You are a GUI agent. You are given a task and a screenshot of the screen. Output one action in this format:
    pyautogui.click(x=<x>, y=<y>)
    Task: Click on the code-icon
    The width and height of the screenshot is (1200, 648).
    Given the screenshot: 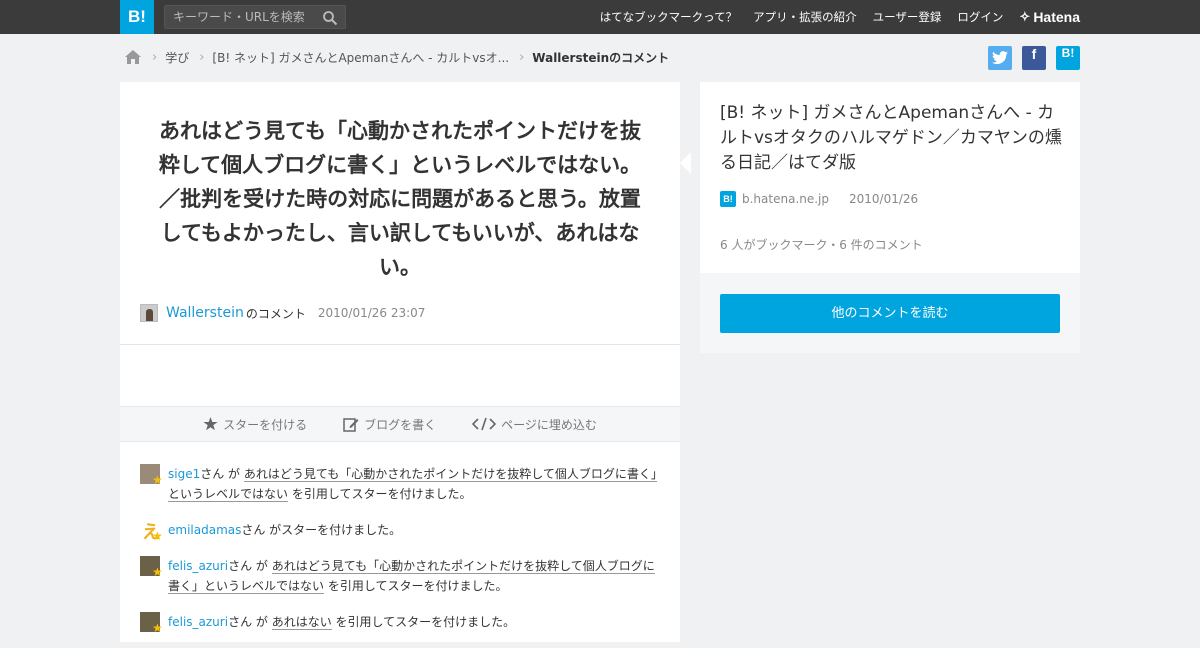 What is the action you would take?
    pyautogui.click(x=484, y=424)
    